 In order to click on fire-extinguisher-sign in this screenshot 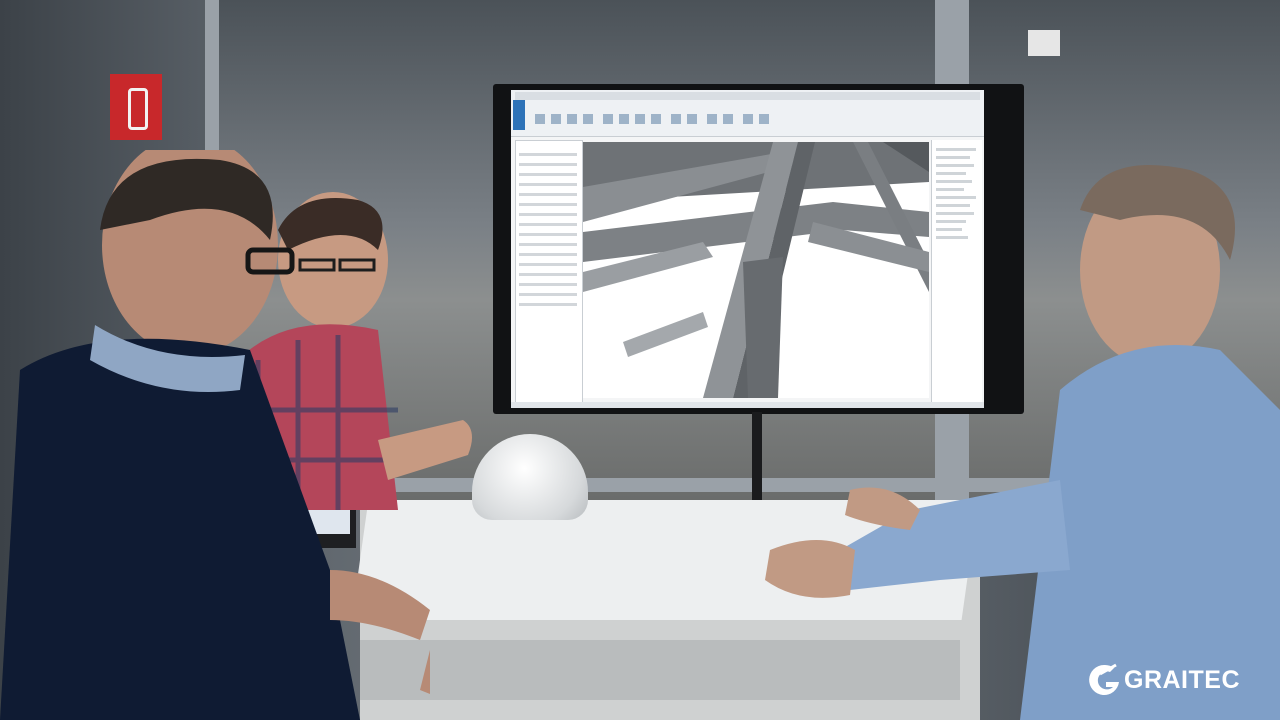, I will do `click(136, 107)`.